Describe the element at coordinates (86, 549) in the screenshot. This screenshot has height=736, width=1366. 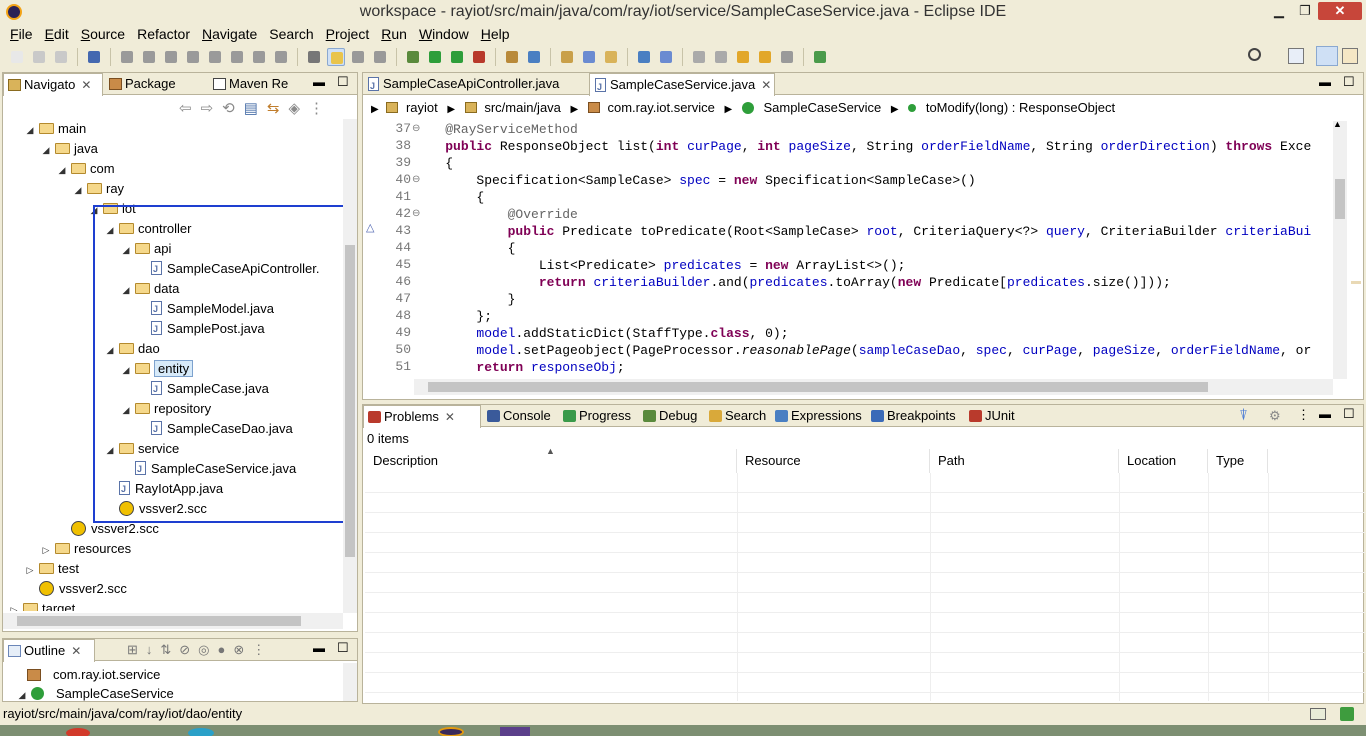
I see `tree-folder: ▷ resources` at that location.